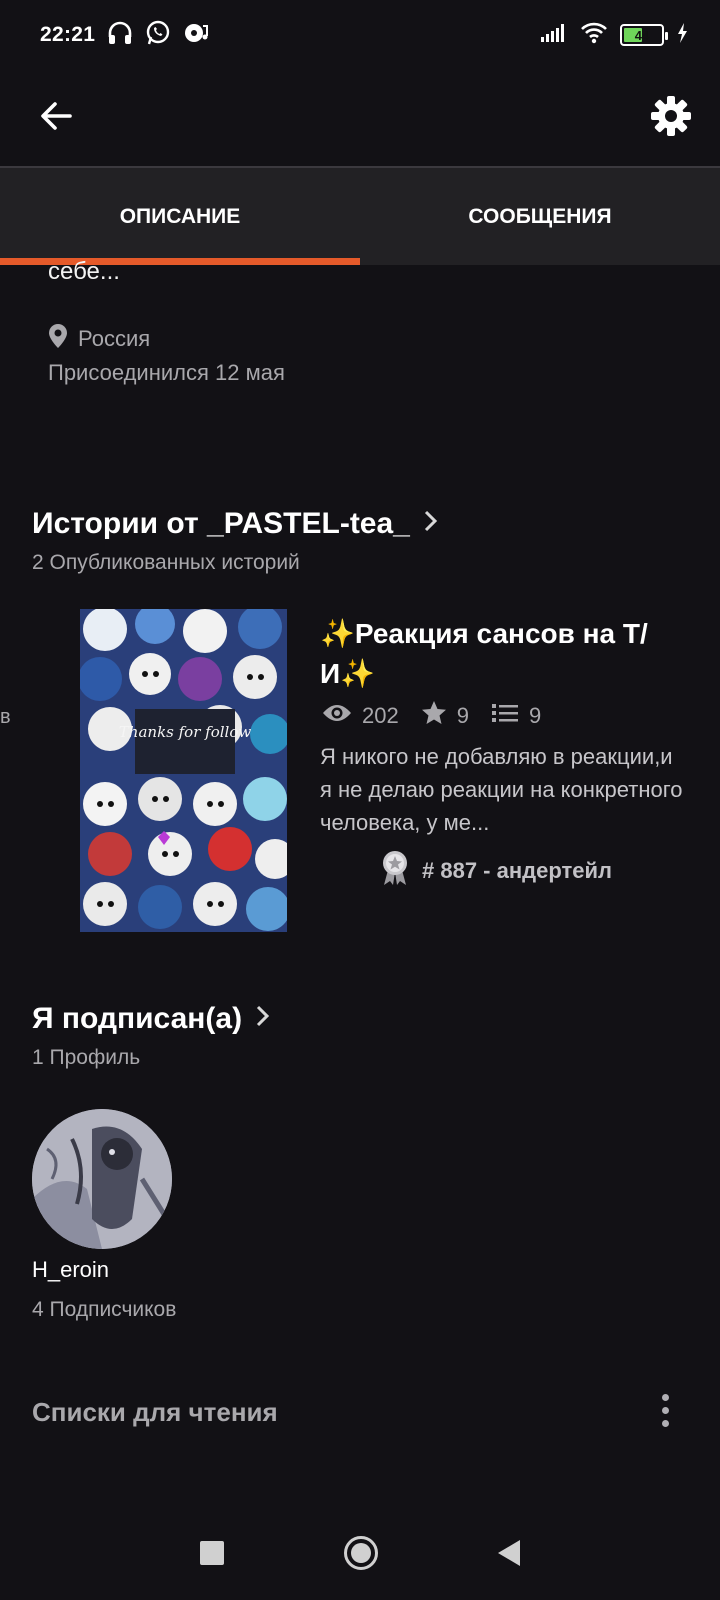  What do you see at coordinates (86, 1057) in the screenshot?
I see `following-count-label: 1 Профиль` at bounding box center [86, 1057].